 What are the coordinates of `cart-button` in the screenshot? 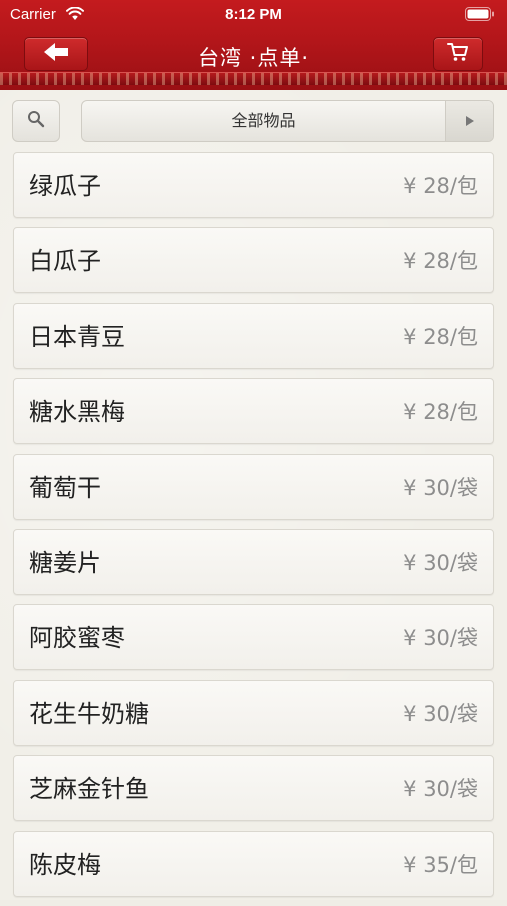 It's located at (458, 54).